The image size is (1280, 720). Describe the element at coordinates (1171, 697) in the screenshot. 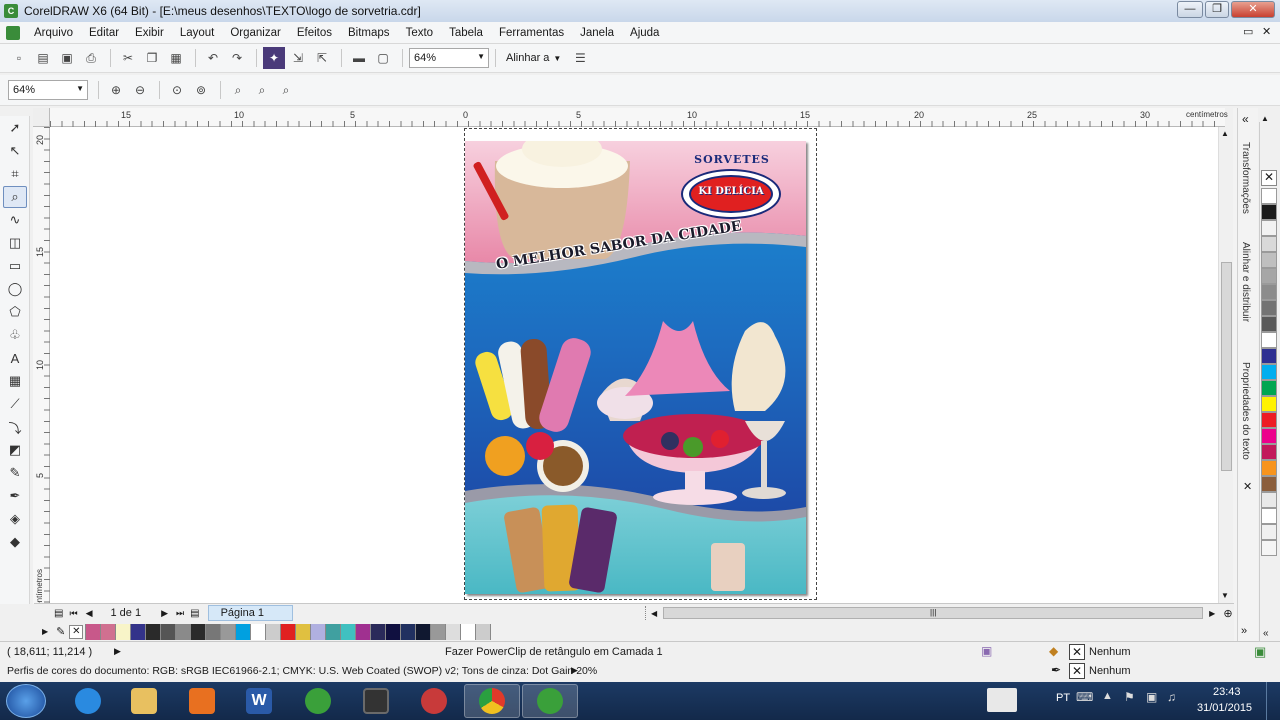

I see `volume-muted-icon: ♫` at that location.